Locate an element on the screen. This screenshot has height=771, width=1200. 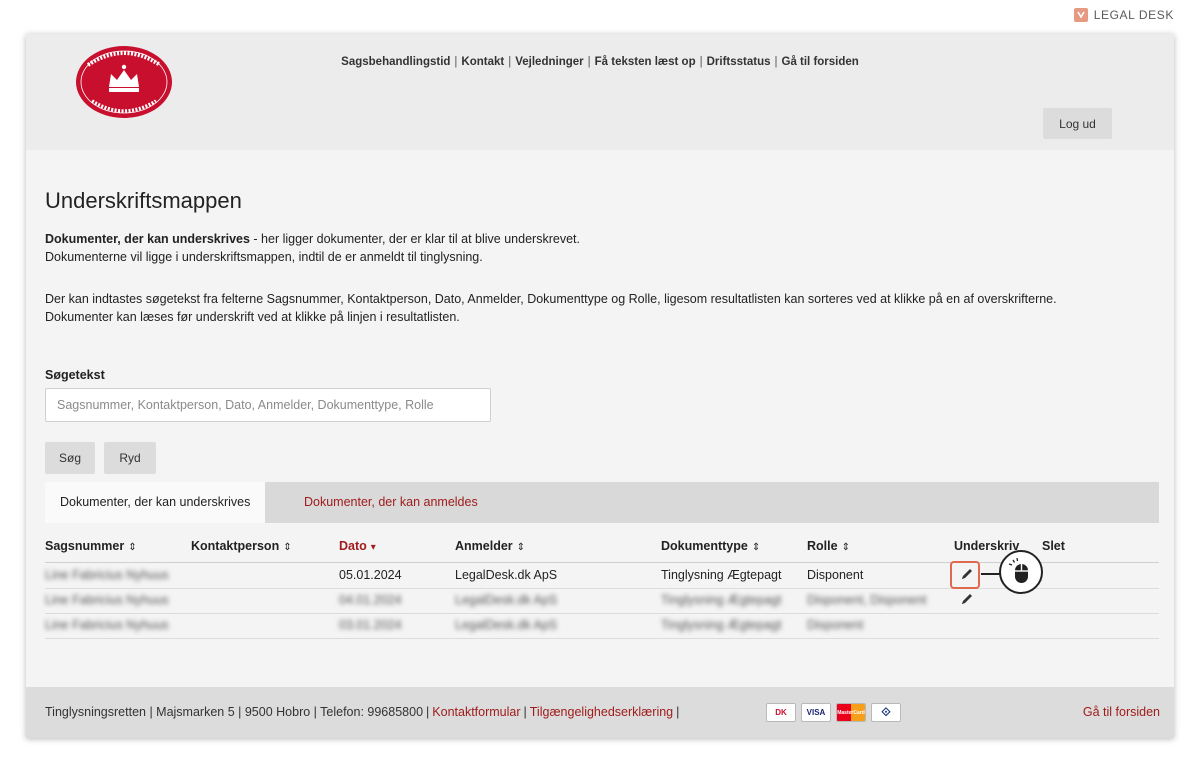
sort-desc-icon: ▾ is located at coordinates (373, 547).